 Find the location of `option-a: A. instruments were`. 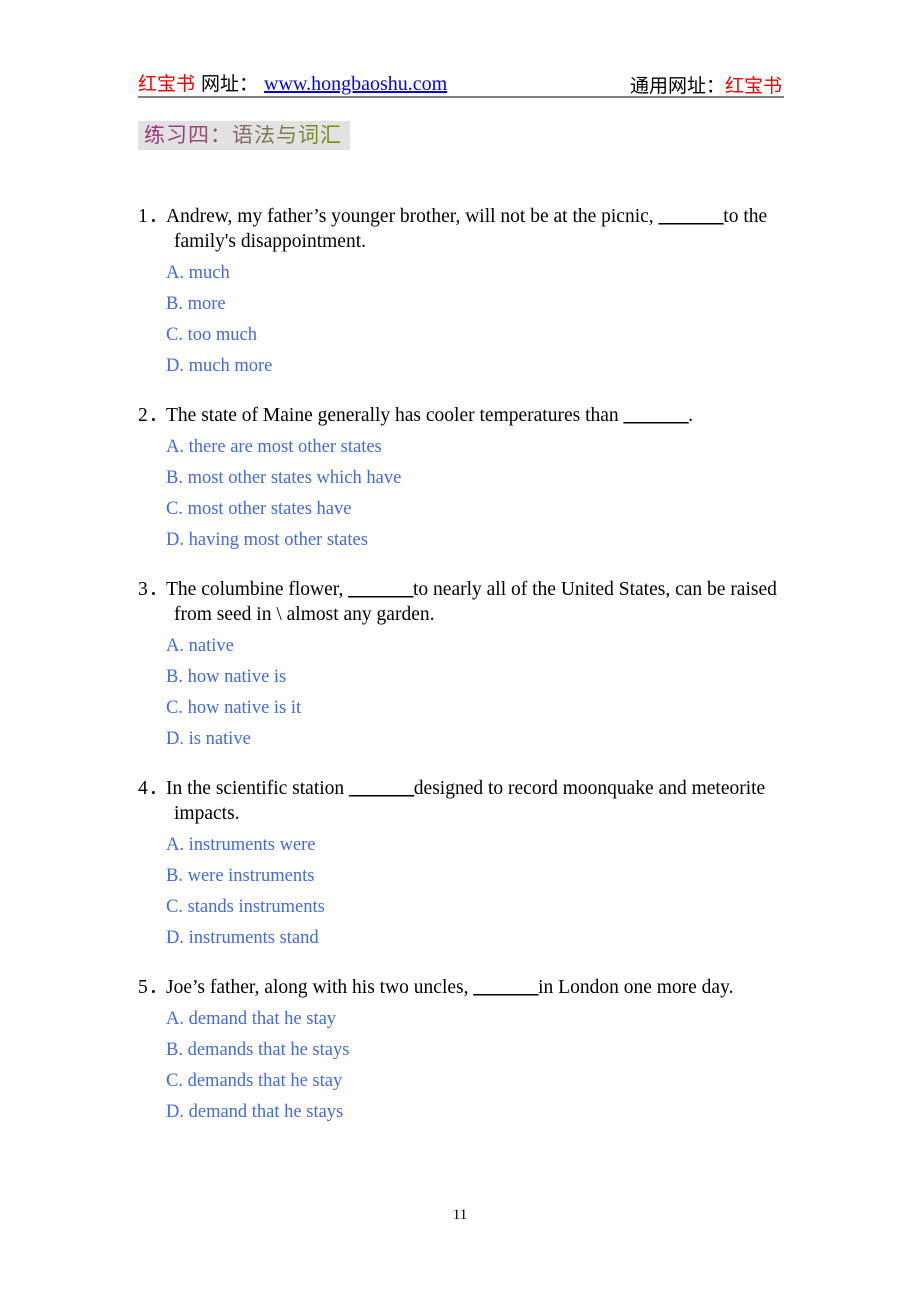

option-a: A. instruments were is located at coordinates (460, 845).